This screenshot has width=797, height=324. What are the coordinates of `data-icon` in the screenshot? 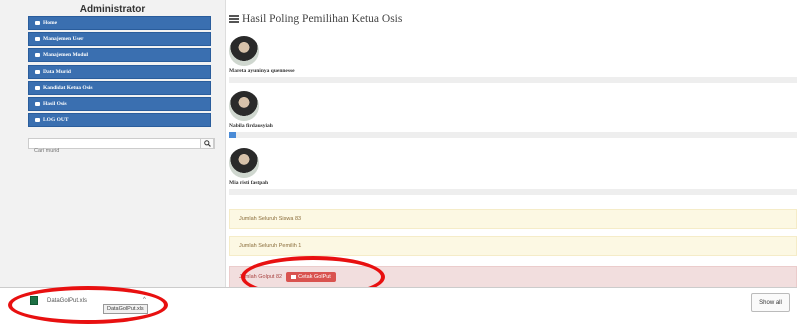 It's located at (37, 71).